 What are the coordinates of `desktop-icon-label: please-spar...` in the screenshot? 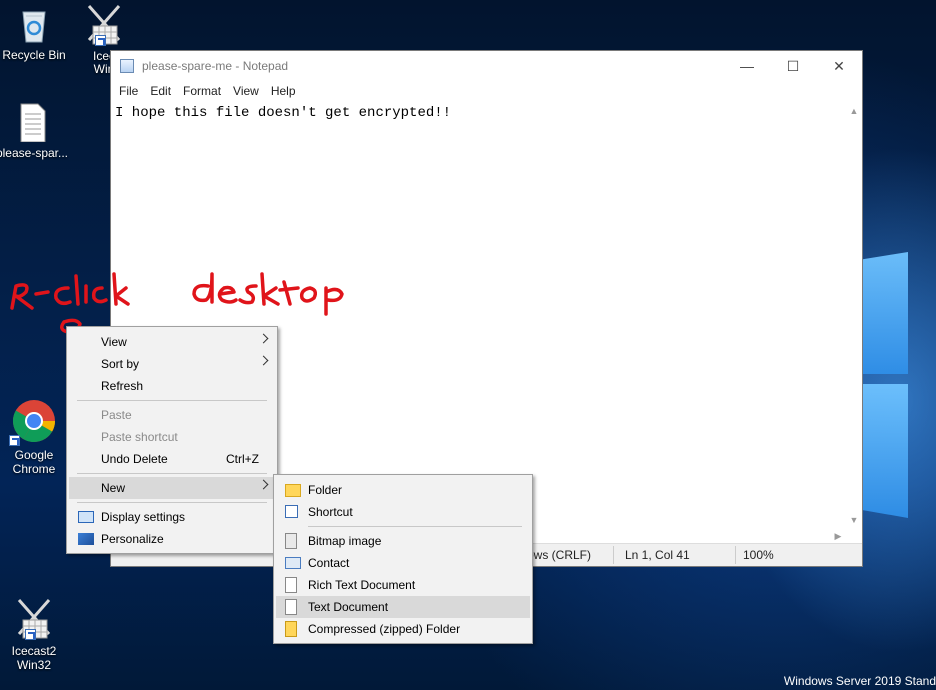 It's located at (34, 153).